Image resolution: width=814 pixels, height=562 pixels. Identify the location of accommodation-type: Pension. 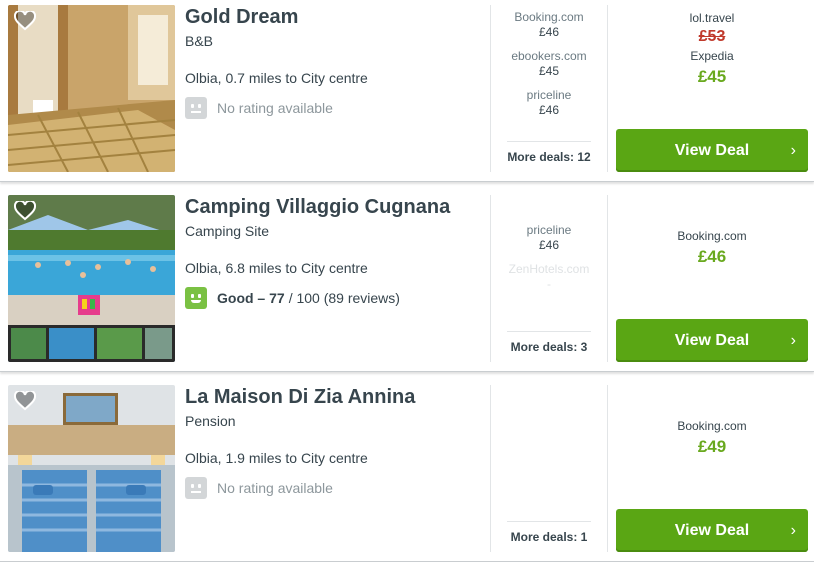
(210, 421).